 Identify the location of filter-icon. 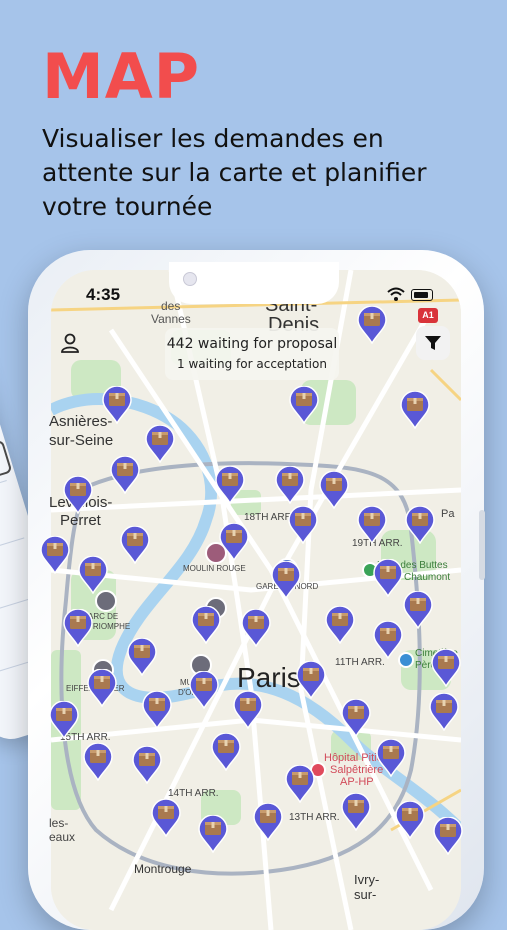
(433, 343).